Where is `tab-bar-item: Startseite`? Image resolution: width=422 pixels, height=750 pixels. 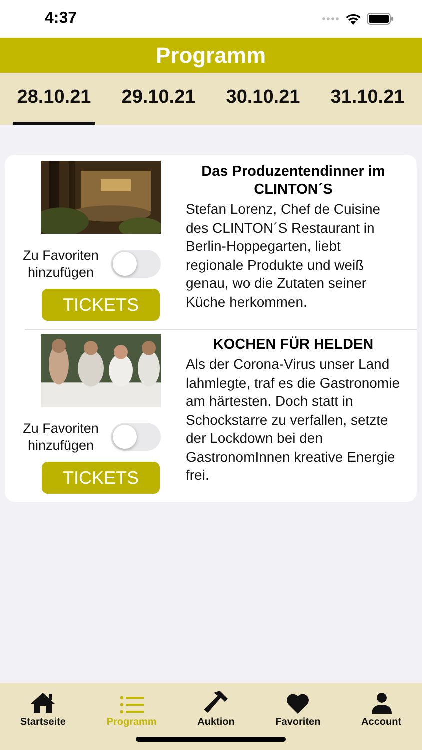 tab-bar-item: Startseite is located at coordinates (43, 707).